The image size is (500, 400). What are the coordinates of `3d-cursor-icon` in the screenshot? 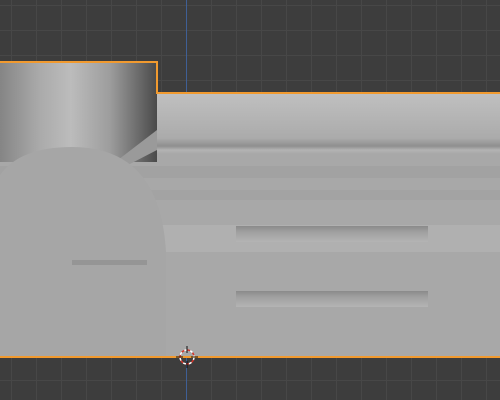 It's located at (187, 357).